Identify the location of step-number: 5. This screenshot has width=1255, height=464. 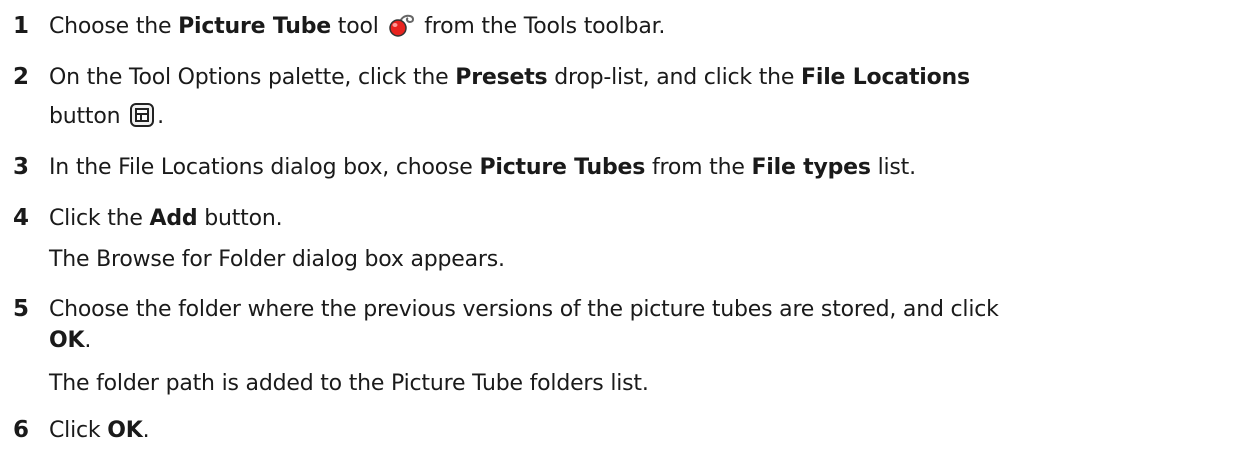
(21, 309).